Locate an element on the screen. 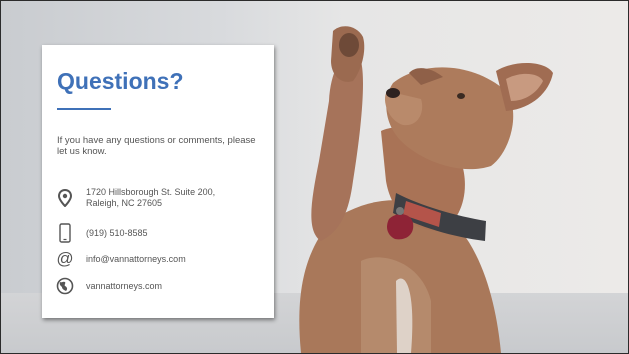 Image resolution: width=629 pixels, height=354 pixels. address-line-2: Raleigh, NC 27605 is located at coordinates (124, 203).